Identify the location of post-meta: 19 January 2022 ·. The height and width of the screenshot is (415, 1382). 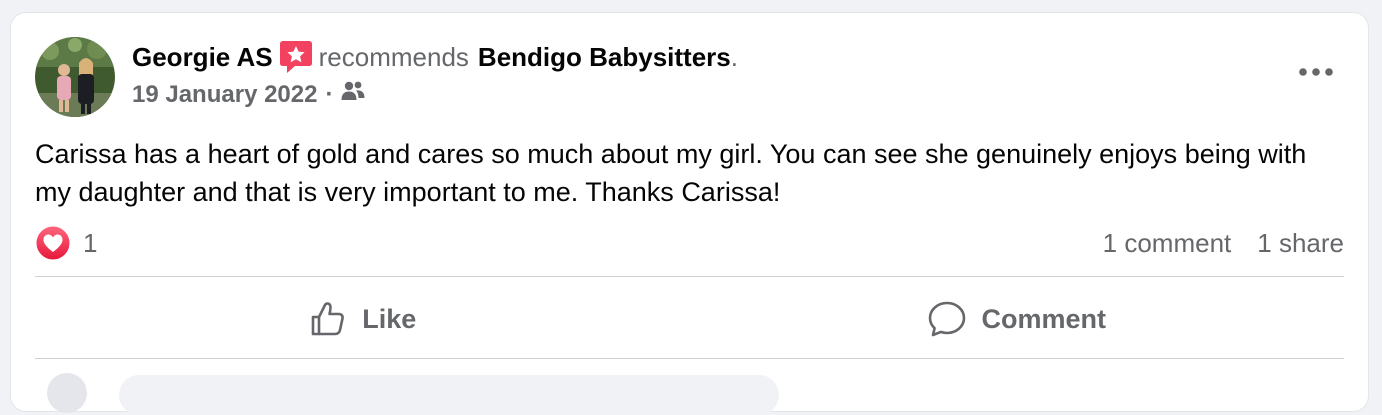
(248, 95).